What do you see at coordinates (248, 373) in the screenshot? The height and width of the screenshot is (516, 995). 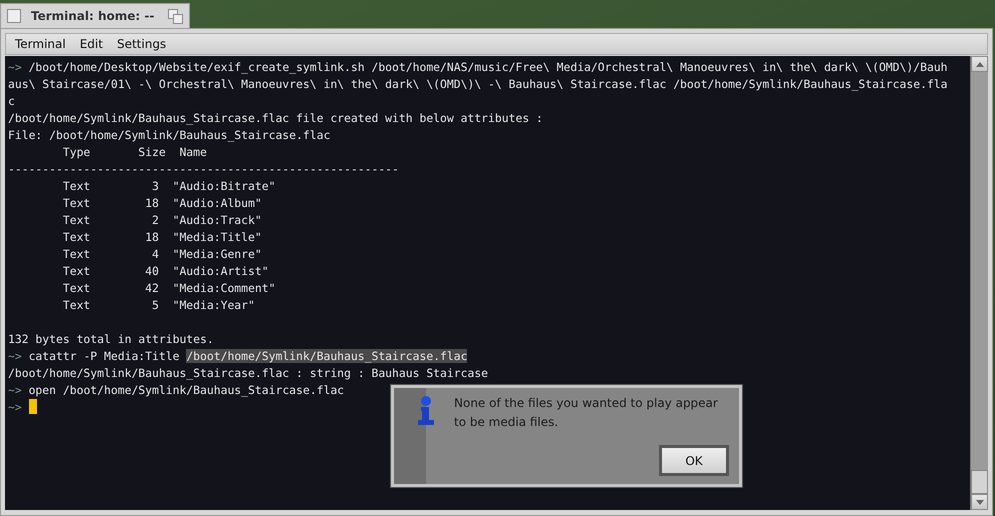 I see `terminal-output-line: /boot/home/Symlink/Bauhaus_Staircase.flac : string : Bauhaus Staircase` at bounding box center [248, 373].